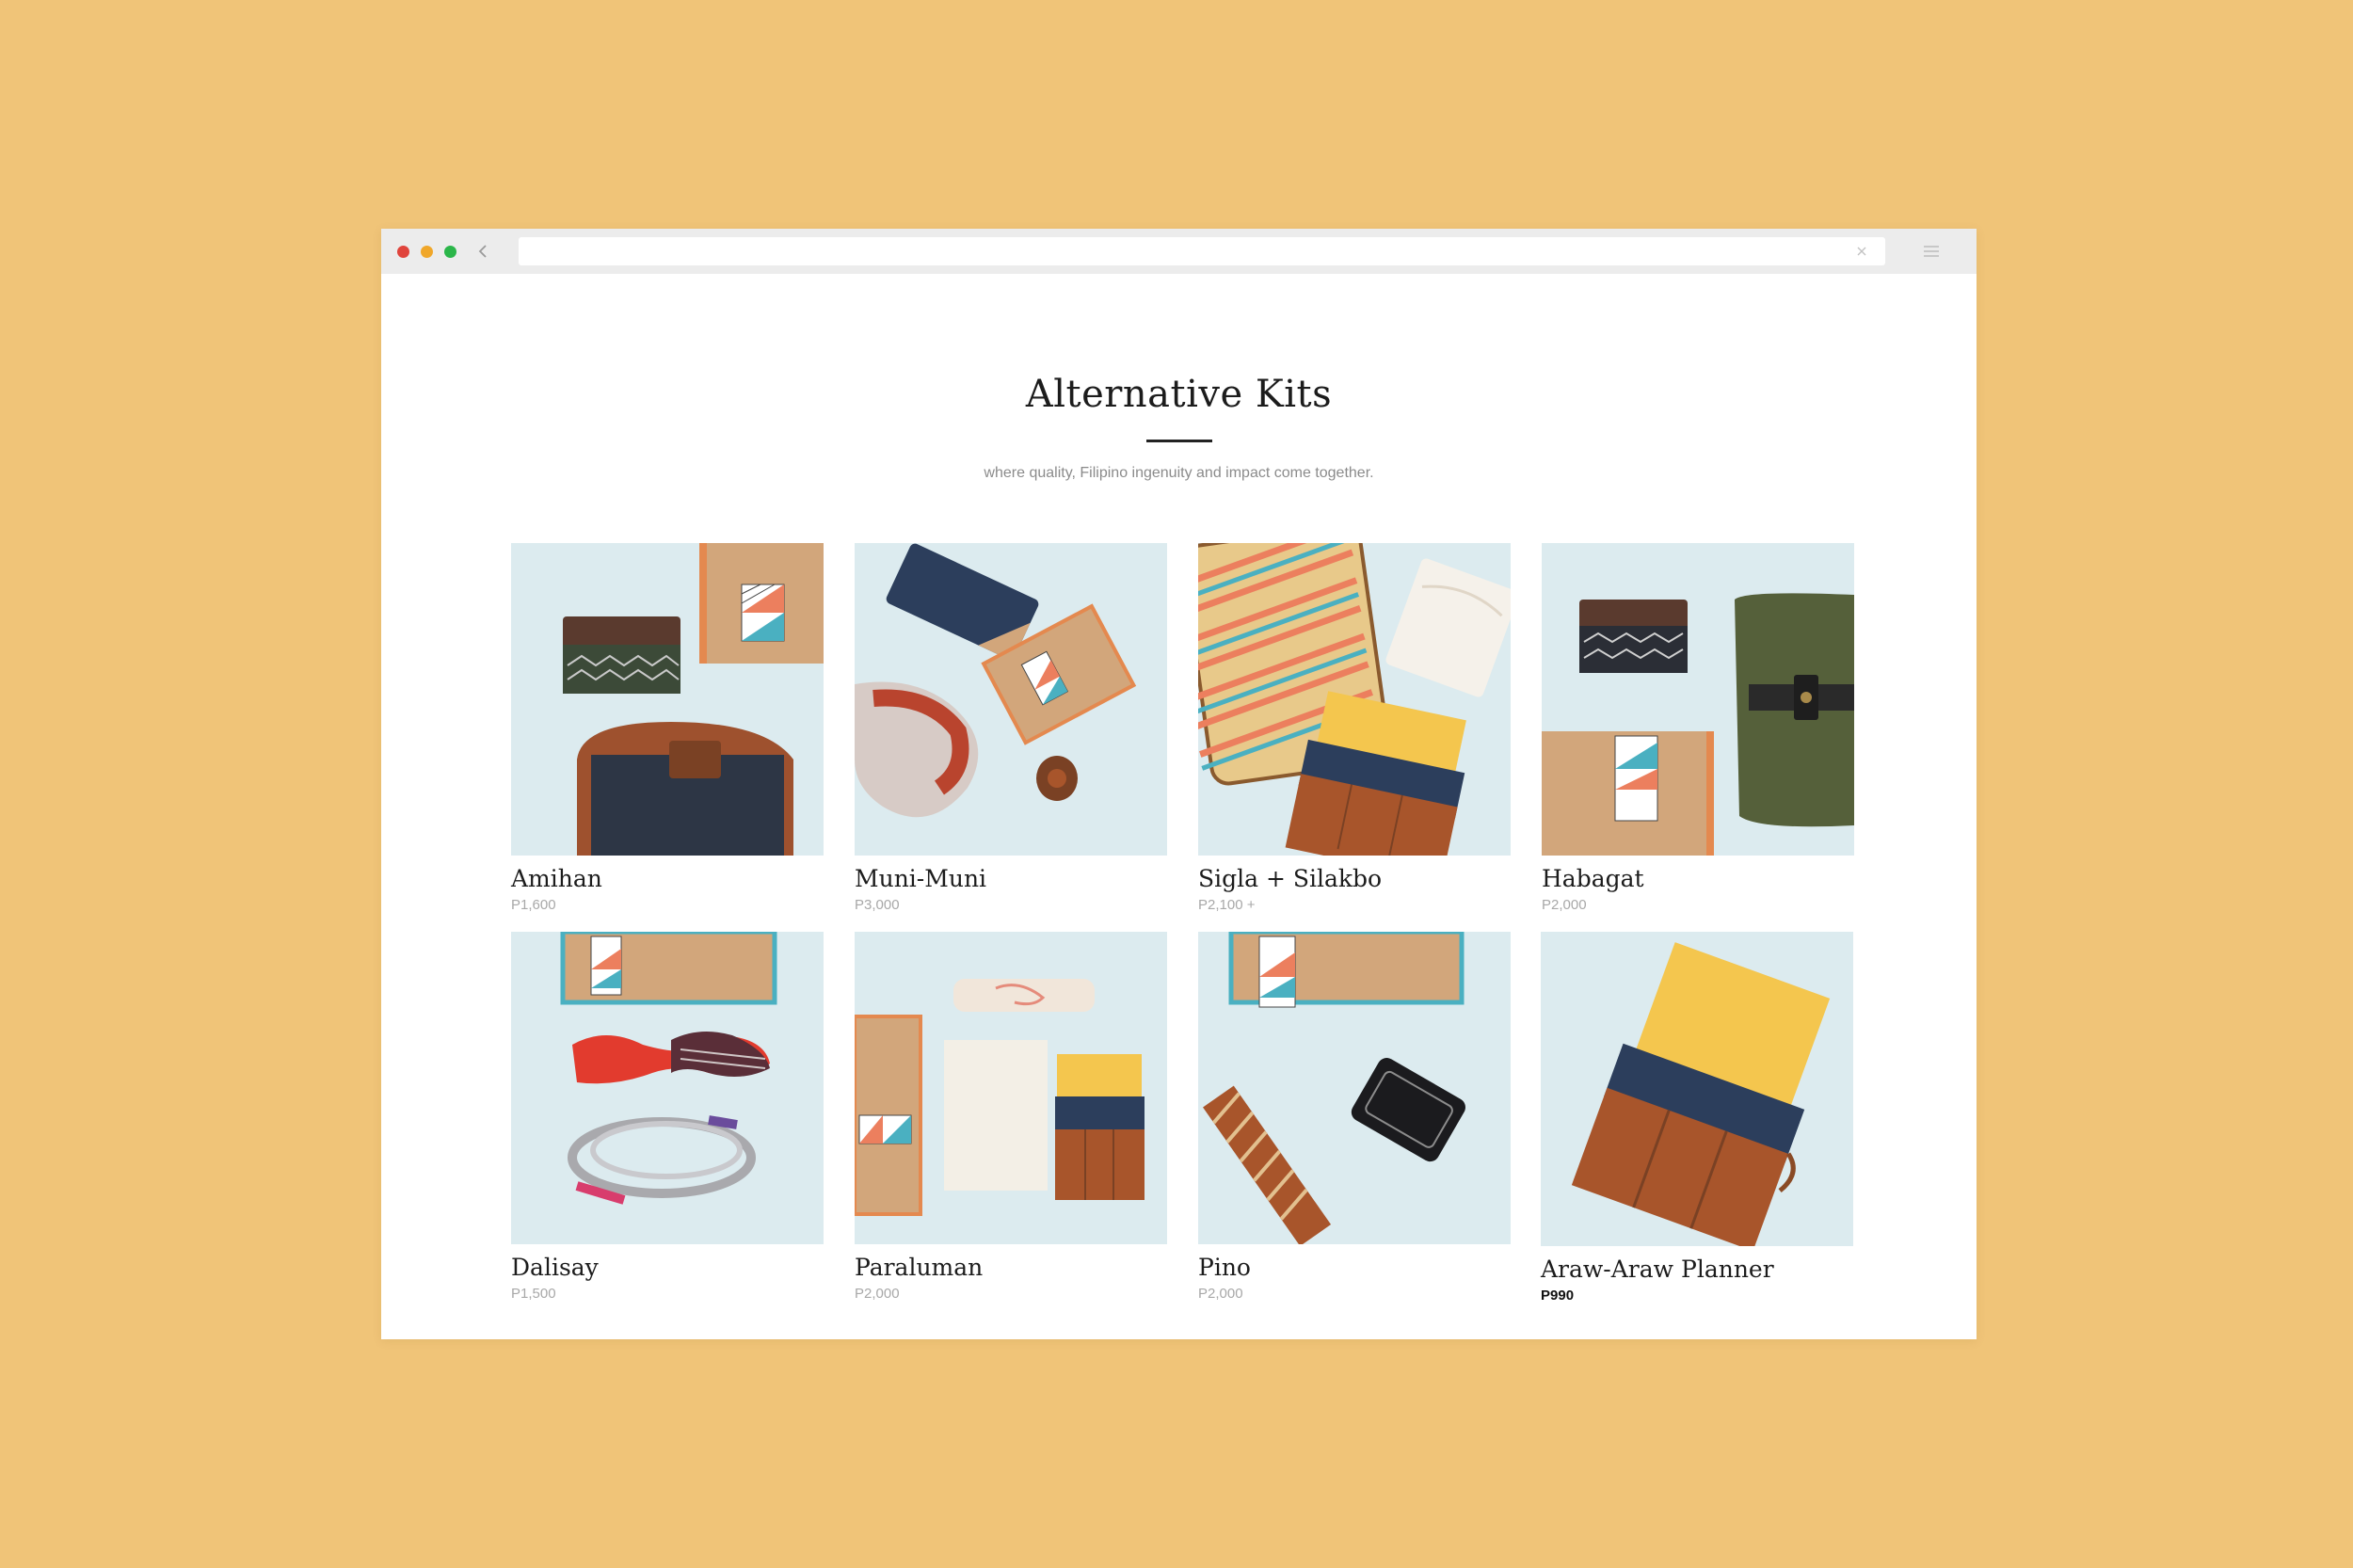  What do you see at coordinates (1011, 878) in the screenshot?
I see `product-name: Muni-Muni` at bounding box center [1011, 878].